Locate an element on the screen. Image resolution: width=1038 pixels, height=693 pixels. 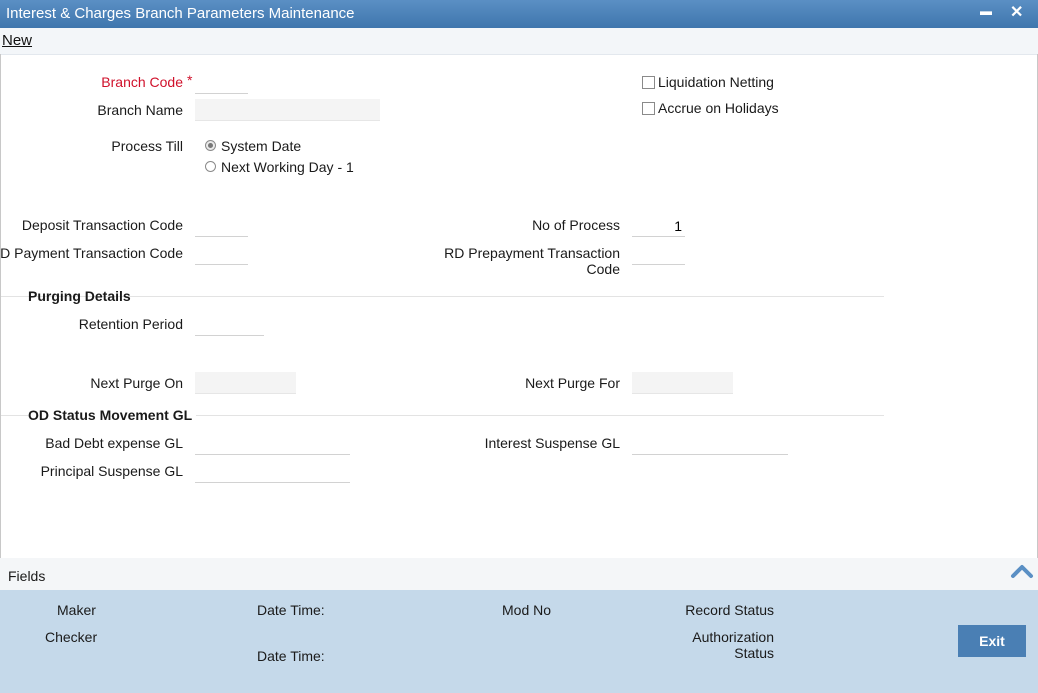
chevron-up-icon is located at coordinates (1022, 572).